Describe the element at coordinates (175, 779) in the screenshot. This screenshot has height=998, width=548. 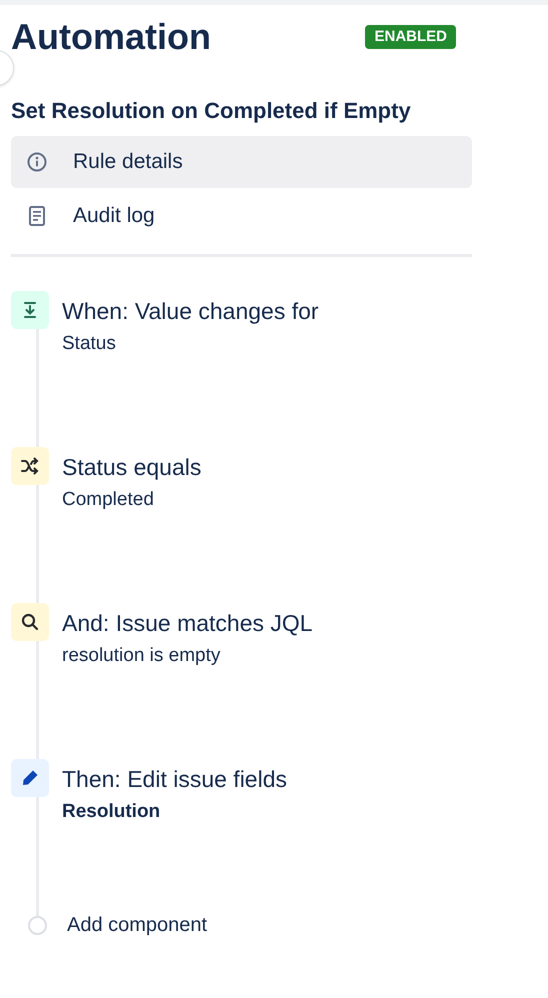
I see `step-title: Then: Edit issue fields` at that location.